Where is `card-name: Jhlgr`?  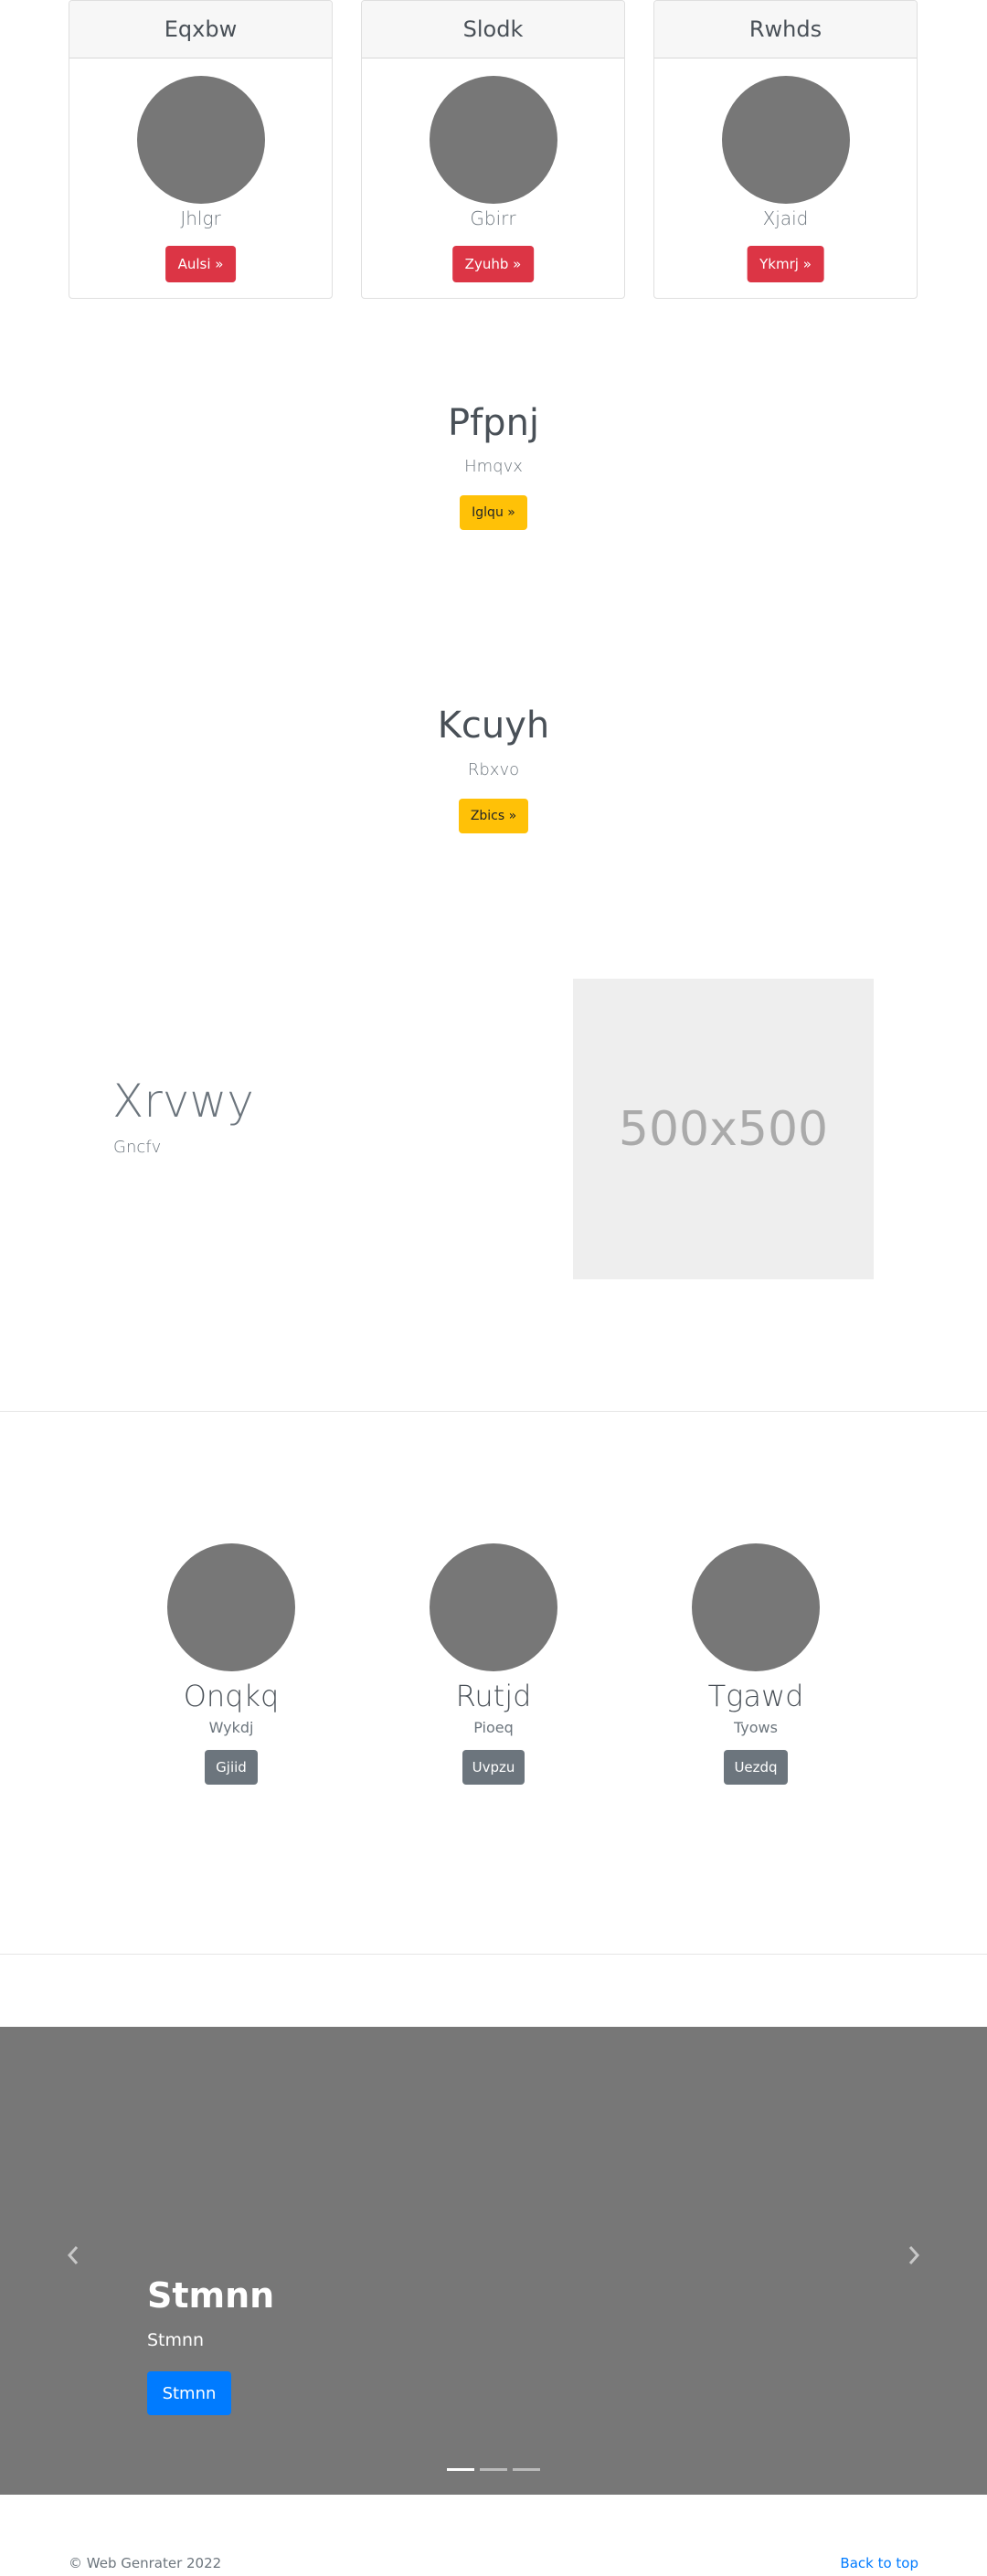
card-name: Jhlgr is located at coordinates (200, 218).